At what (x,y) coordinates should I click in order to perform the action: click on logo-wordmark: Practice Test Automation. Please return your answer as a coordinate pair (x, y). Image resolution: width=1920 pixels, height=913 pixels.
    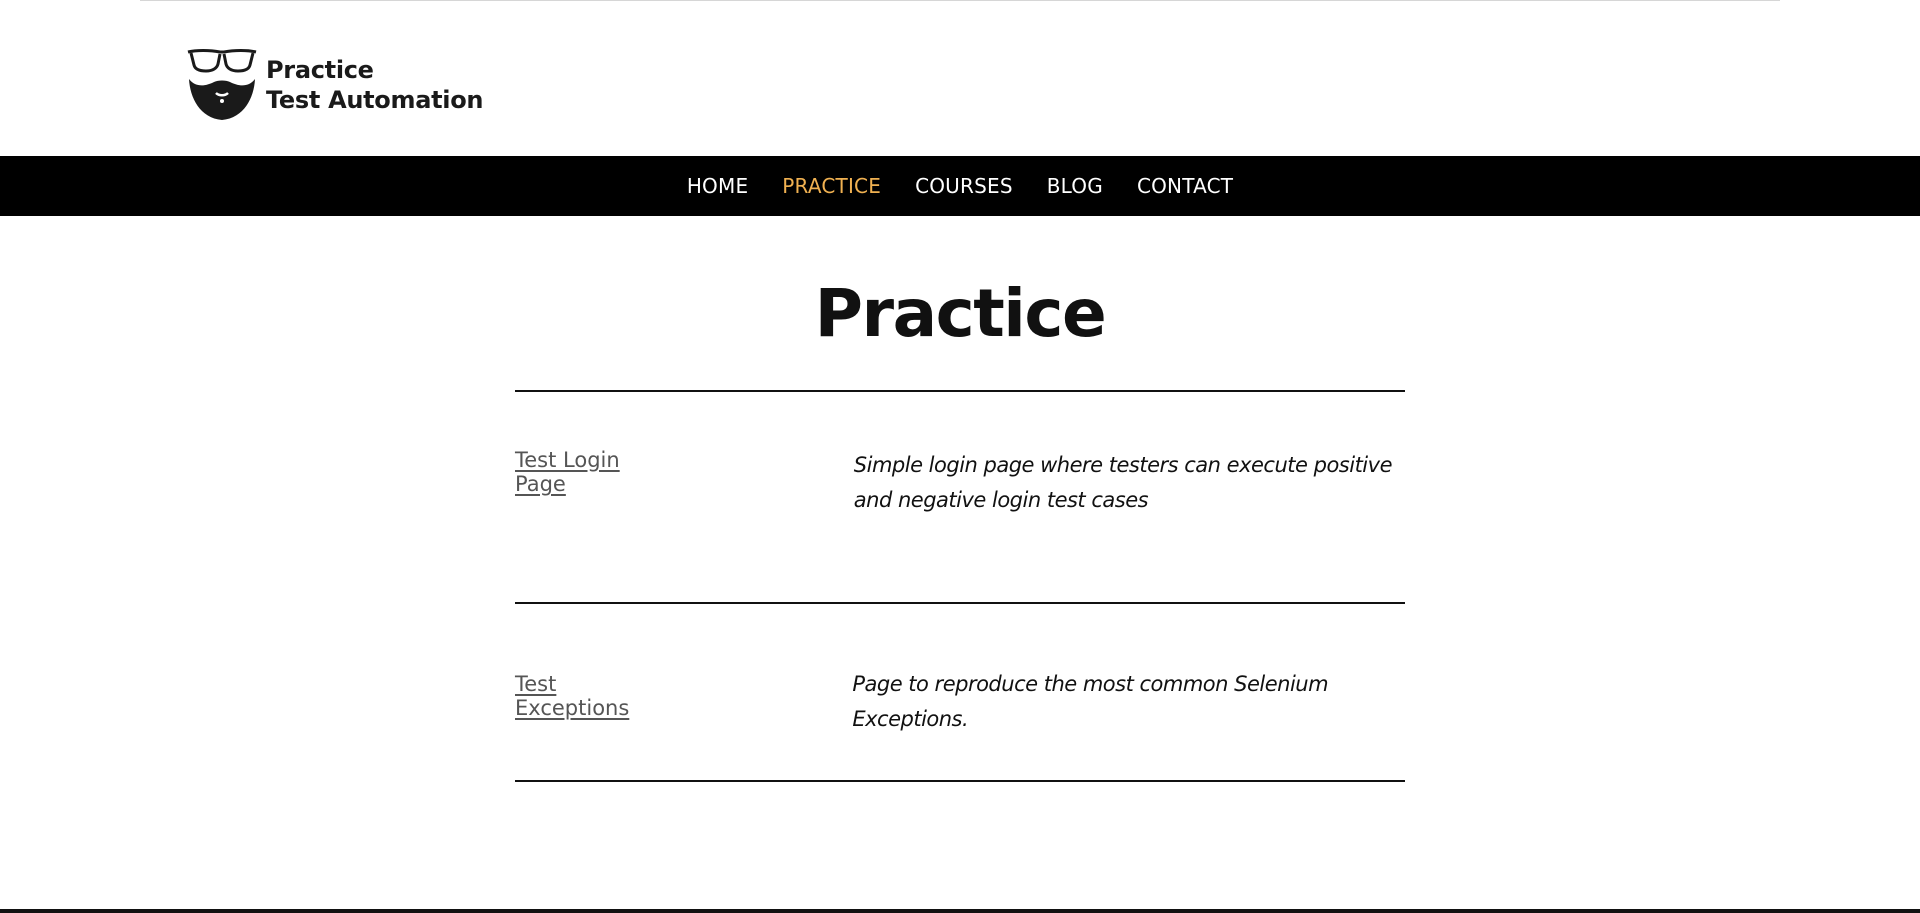
    Looking at the image, I should click on (374, 85).